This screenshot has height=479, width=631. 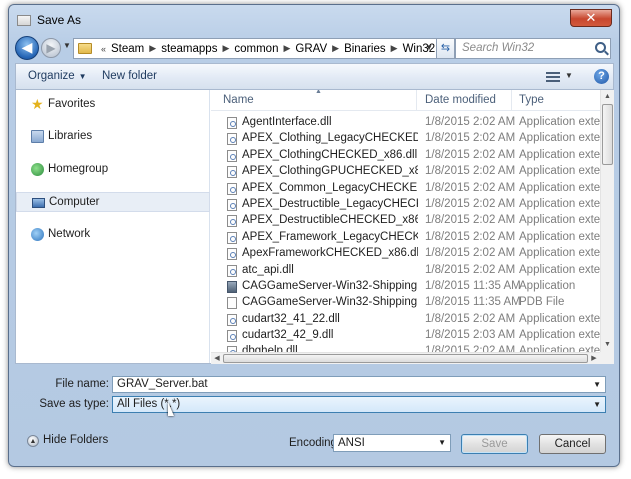 What do you see at coordinates (27, 48) in the screenshot?
I see `back-button: ◀` at bounding box center [27, 48].